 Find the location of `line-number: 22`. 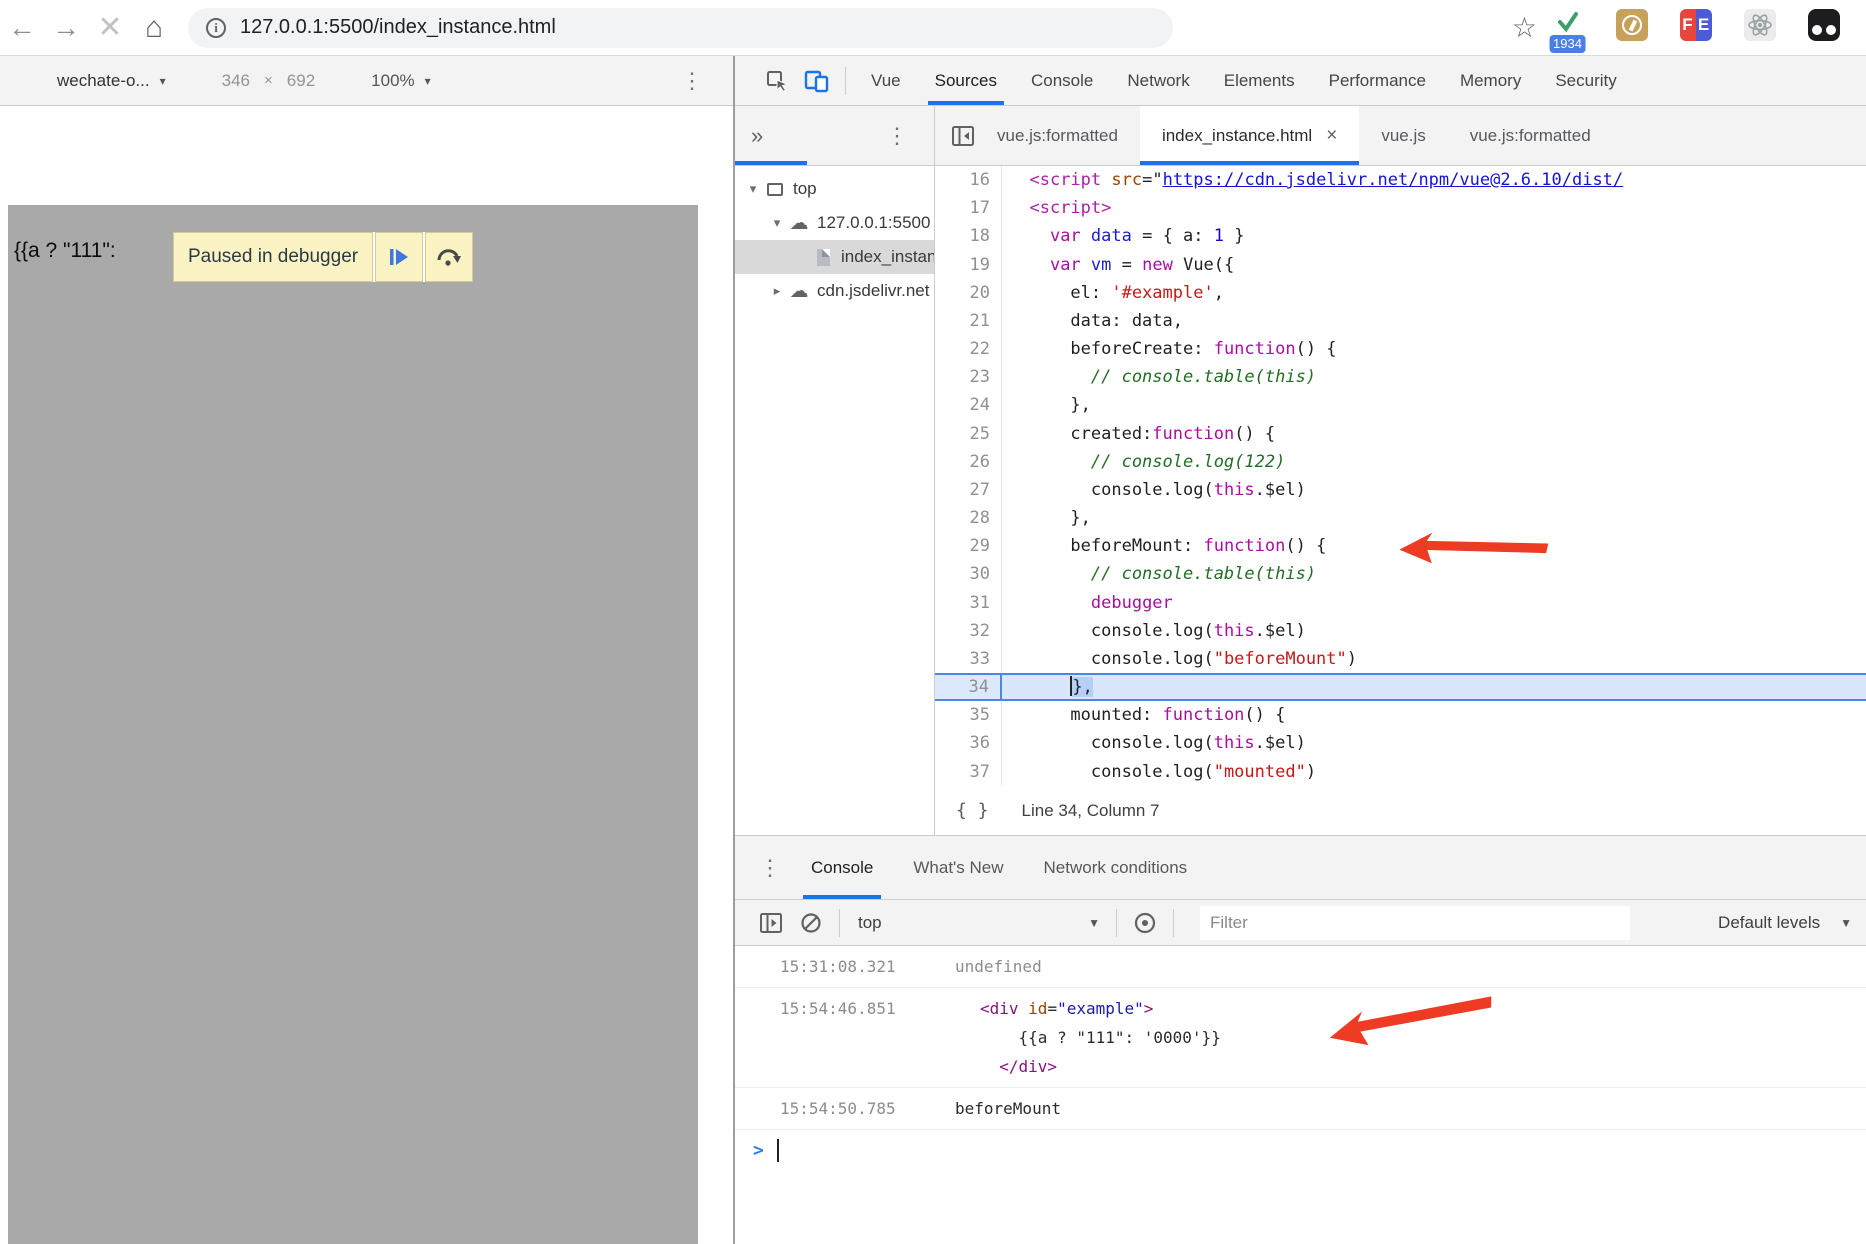

line-number: 22 is located at coordinates (968, 349).